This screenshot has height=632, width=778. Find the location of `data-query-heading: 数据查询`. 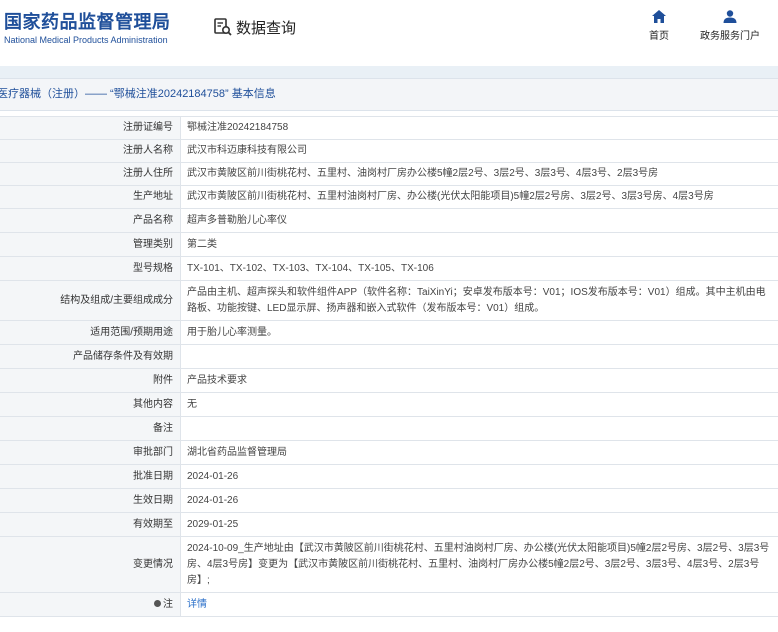

data-query-heading: 数据查询 is located at coordinates (254, 27).